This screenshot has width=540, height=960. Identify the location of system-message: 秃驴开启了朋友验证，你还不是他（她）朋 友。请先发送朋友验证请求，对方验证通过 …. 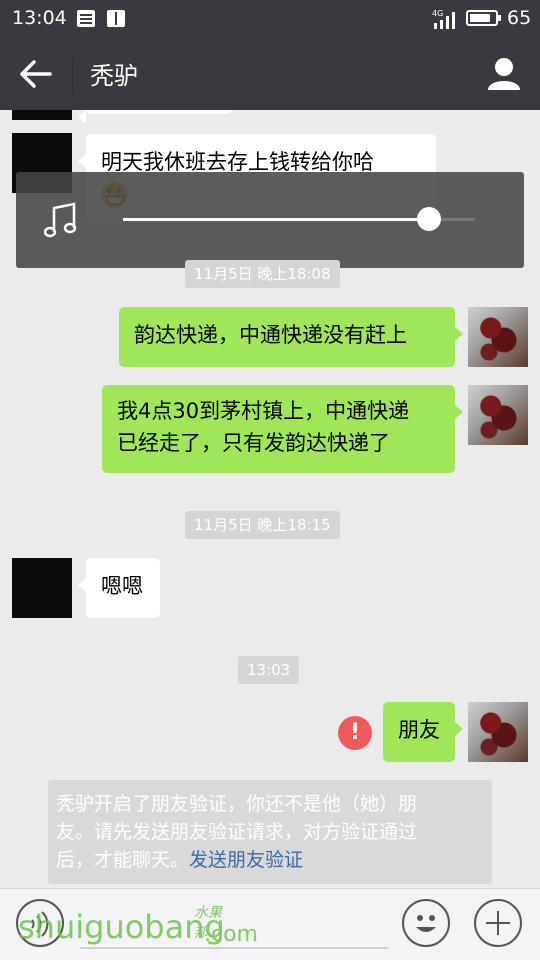
(270, 832).